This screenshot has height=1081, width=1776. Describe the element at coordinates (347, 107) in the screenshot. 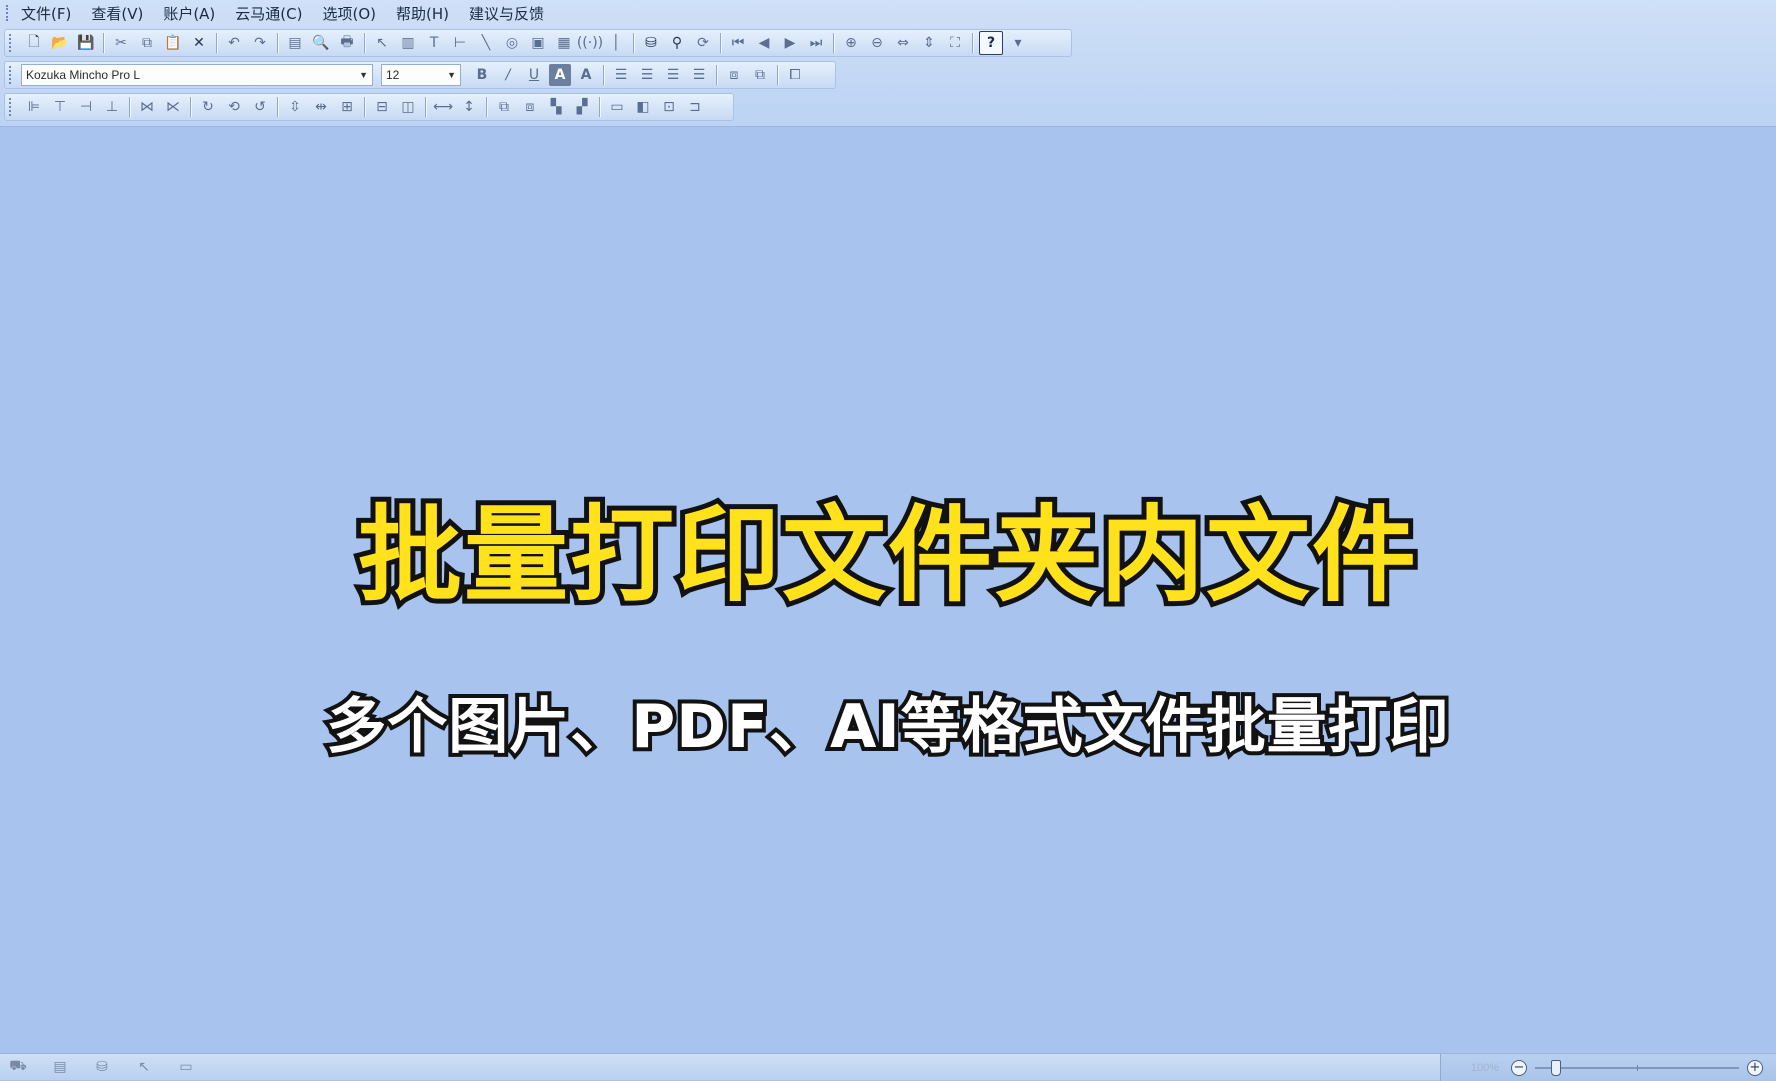

I see `same-size-icon: ⊞` at that location.